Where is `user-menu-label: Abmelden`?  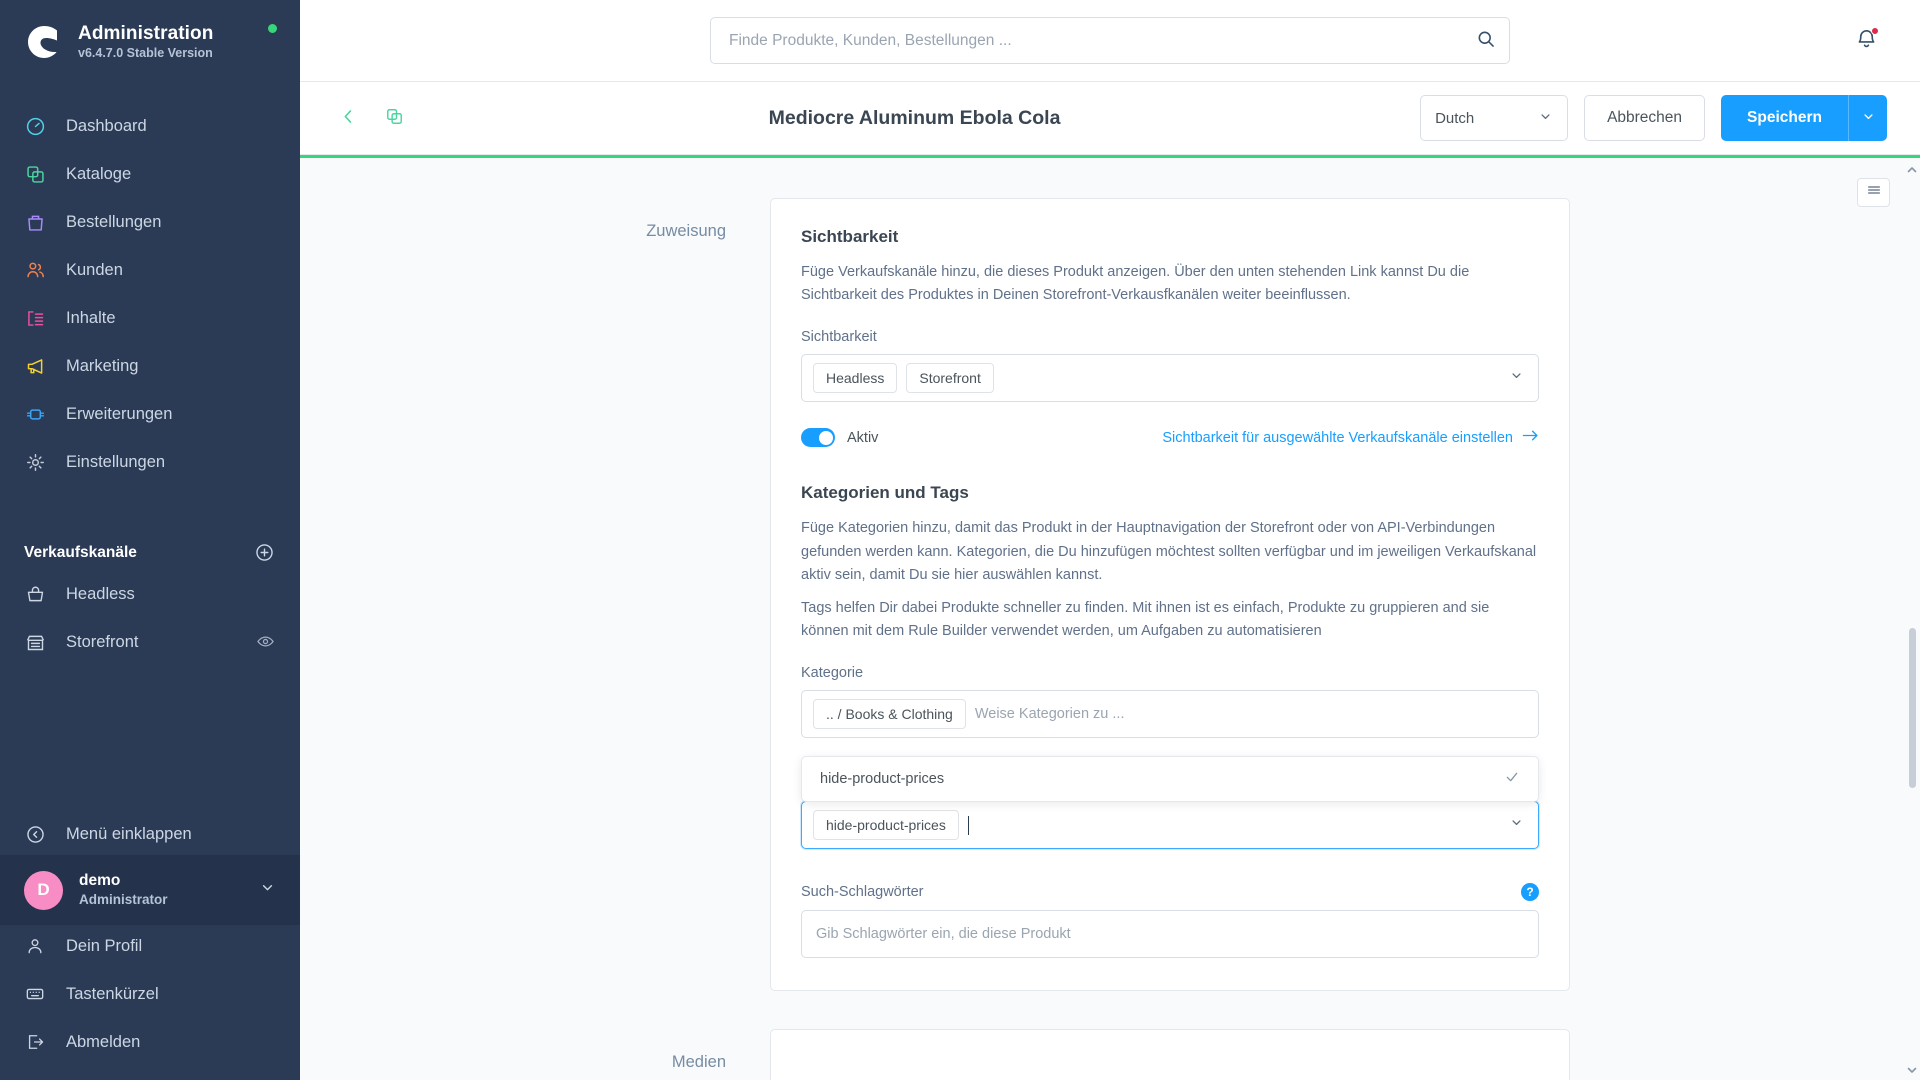
user-menu-label: Abmelden is located at coordinates (103, 1041).